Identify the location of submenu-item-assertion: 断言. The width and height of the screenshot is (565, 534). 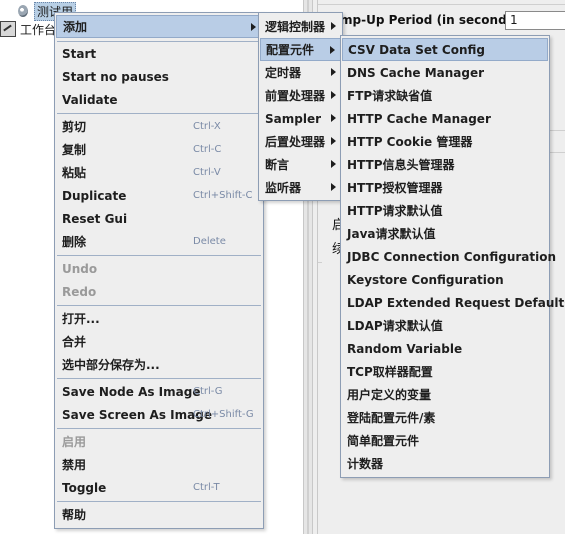
(300, 164).